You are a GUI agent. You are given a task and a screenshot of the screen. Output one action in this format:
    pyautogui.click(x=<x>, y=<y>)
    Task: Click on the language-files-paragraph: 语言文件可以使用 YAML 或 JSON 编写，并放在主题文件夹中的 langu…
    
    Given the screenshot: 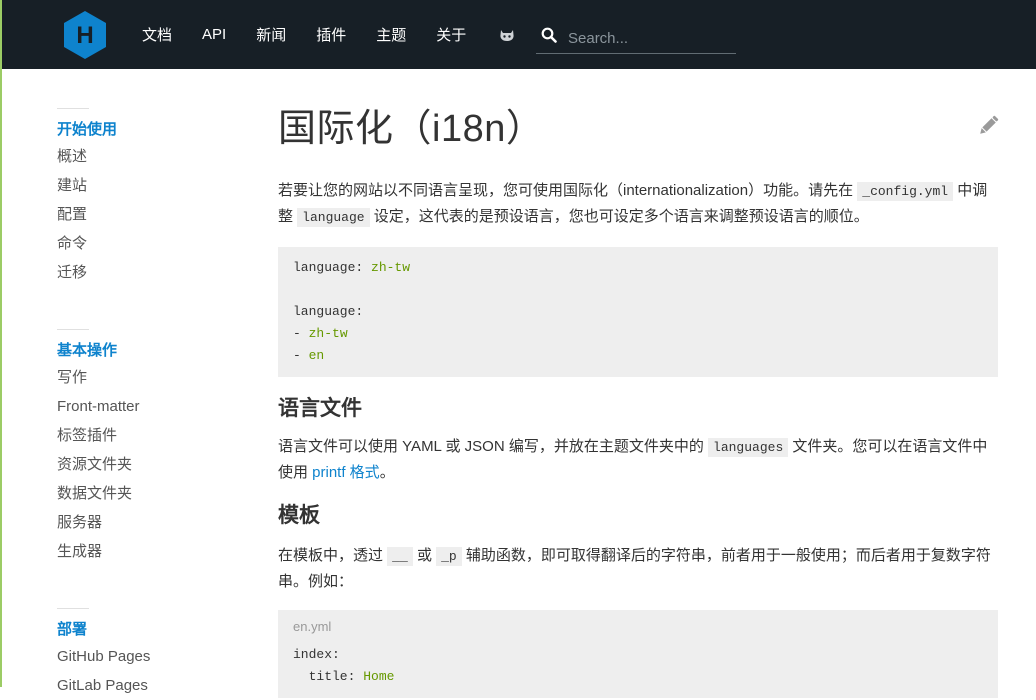 What is the action you would take?
    pyautogui.click(x=638, y=459)
    